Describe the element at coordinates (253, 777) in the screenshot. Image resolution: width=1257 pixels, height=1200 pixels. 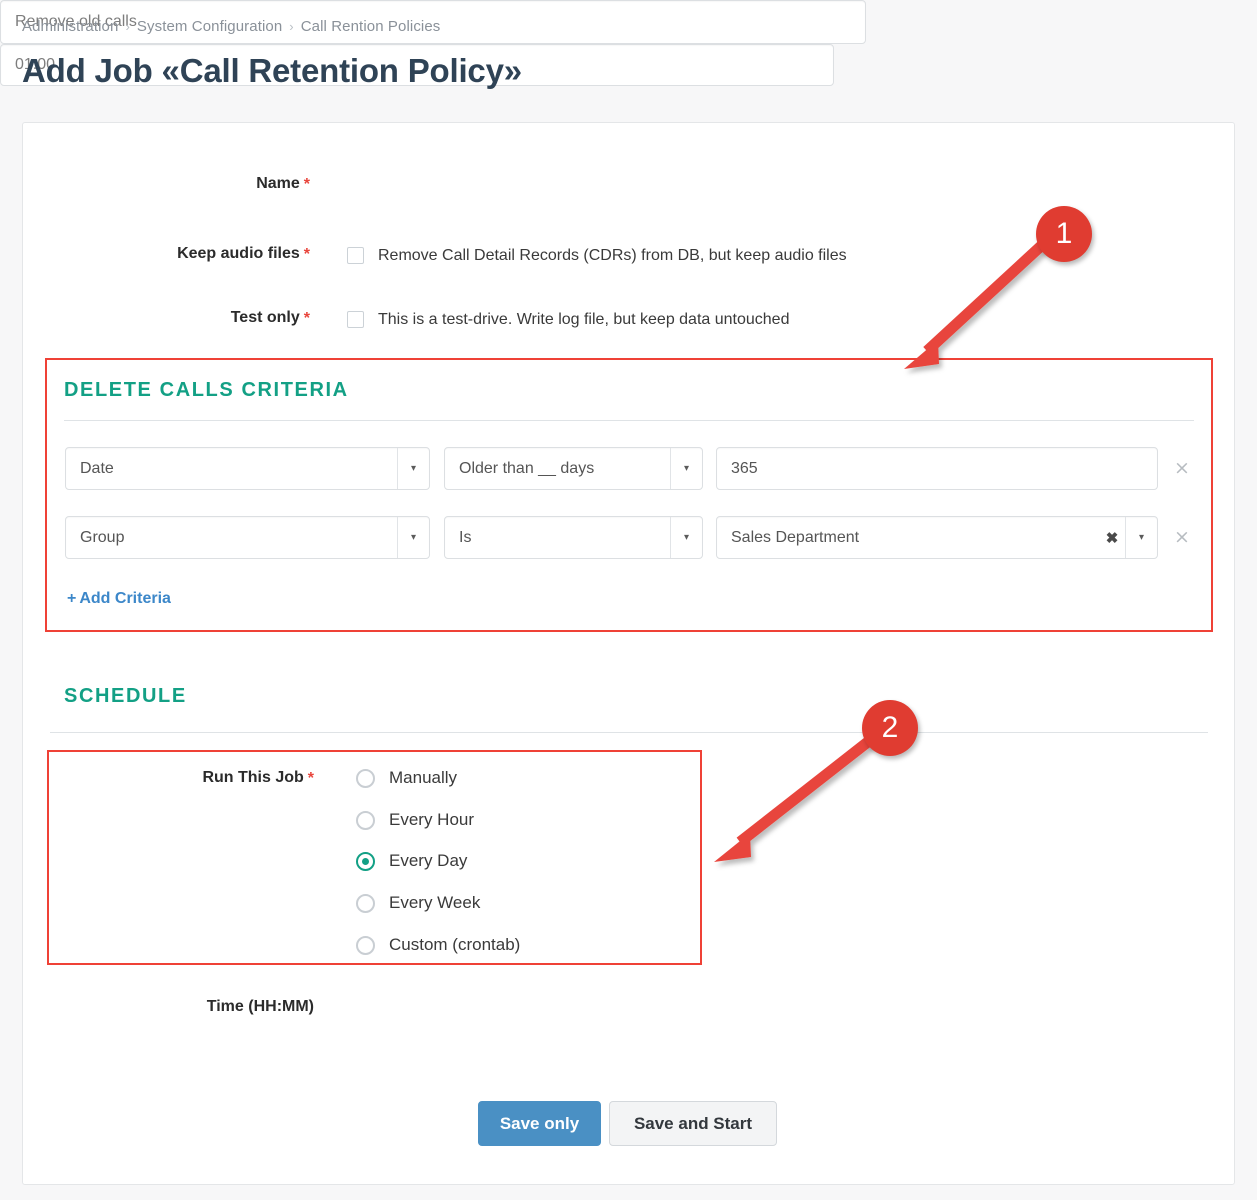
I see `run-this-job-label: Run This Job` at that location.